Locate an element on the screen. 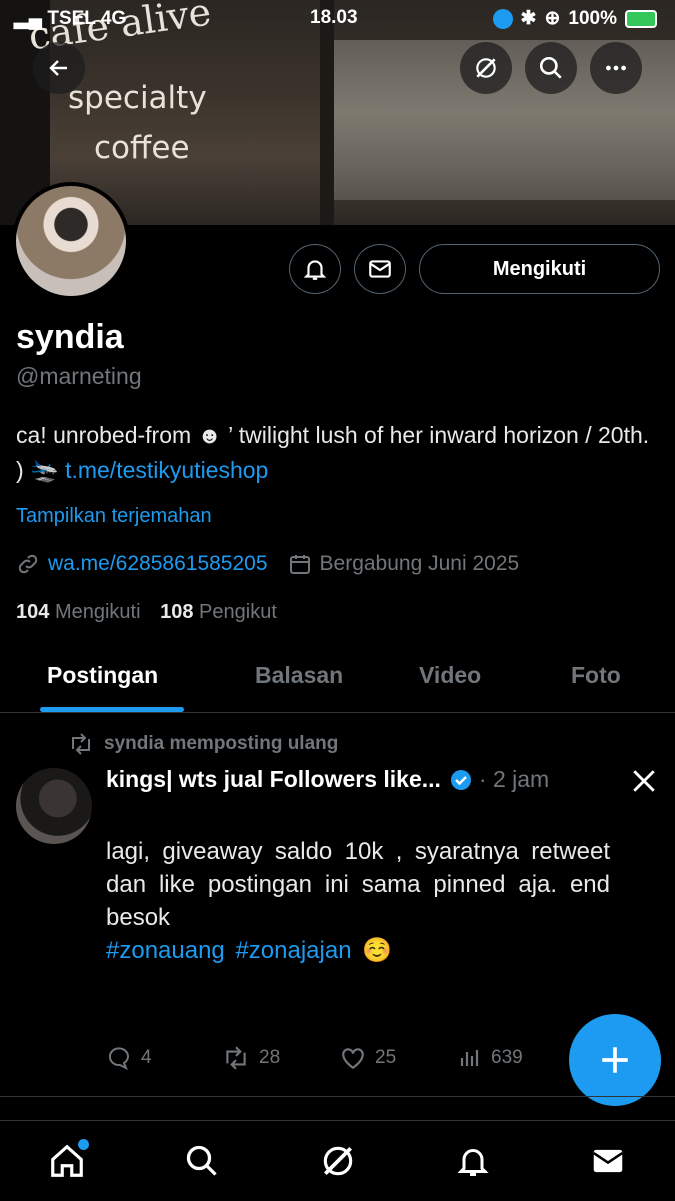 The width and height of the screenshot is (675, 1201). back-icon is located at coordinates (58, 68).